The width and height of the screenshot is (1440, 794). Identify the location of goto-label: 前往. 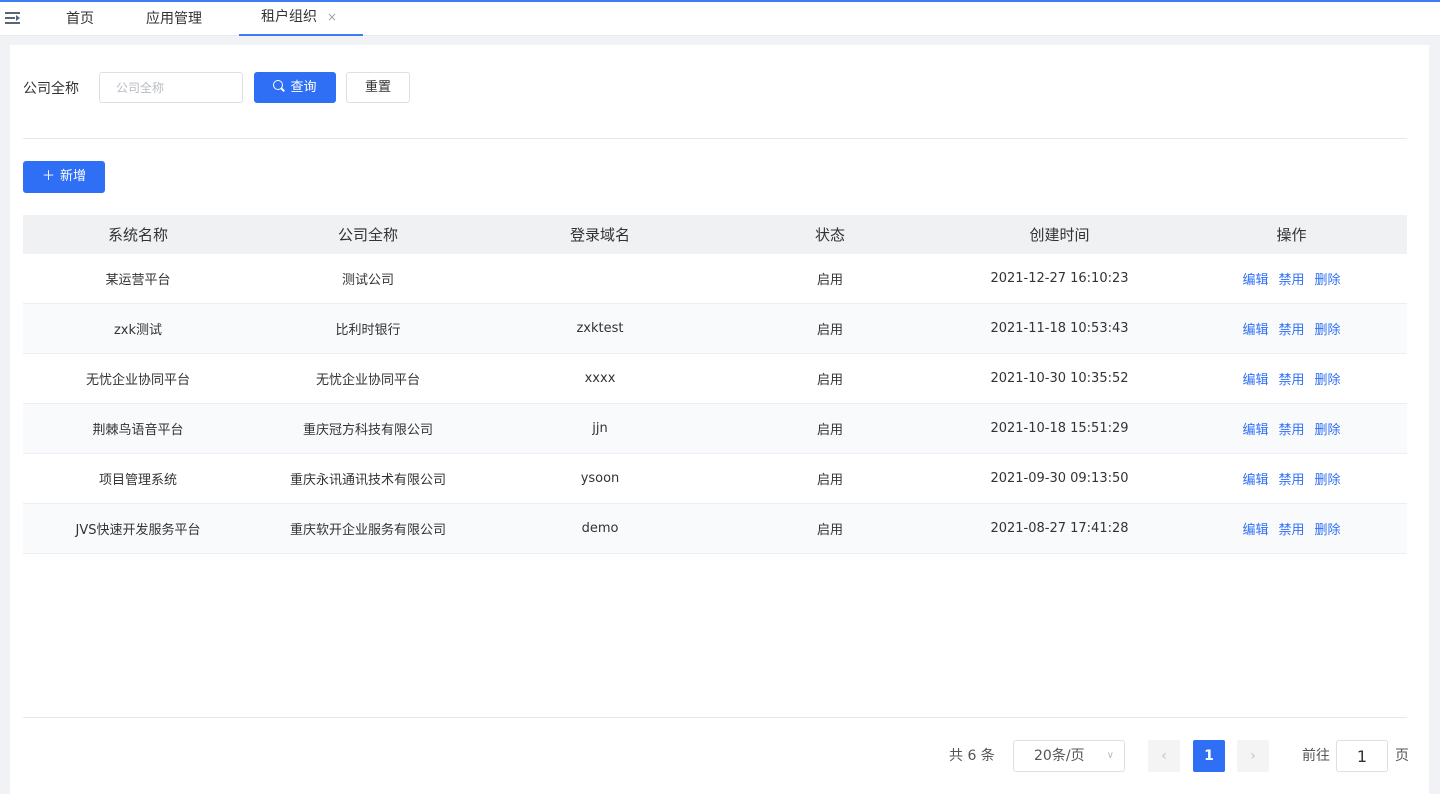
(1316, 756).